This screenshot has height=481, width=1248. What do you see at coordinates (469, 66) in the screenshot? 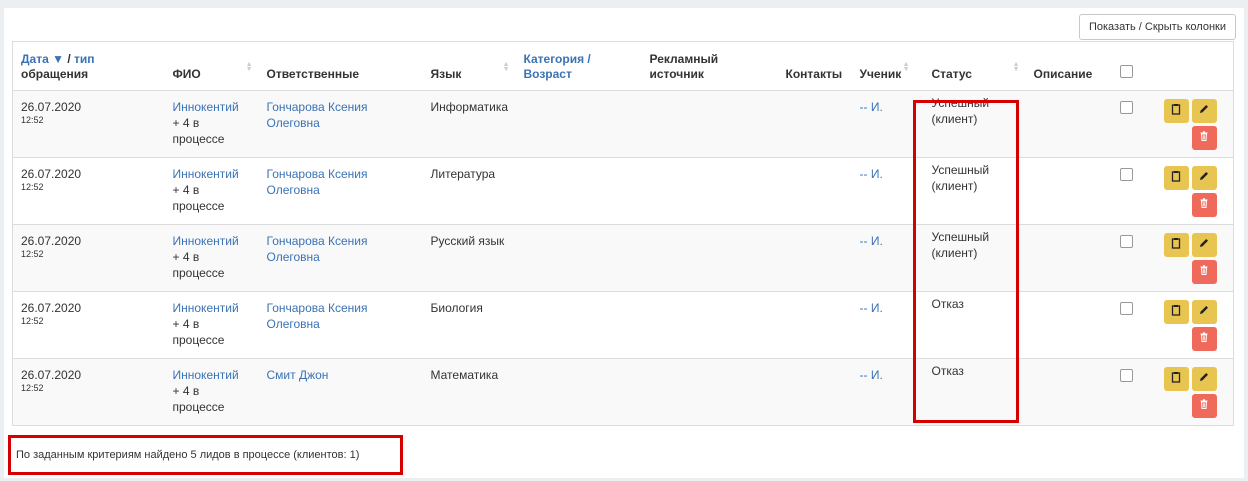
I see `col-language: Язык ▲ ▼` at bounding box center [469, 66].